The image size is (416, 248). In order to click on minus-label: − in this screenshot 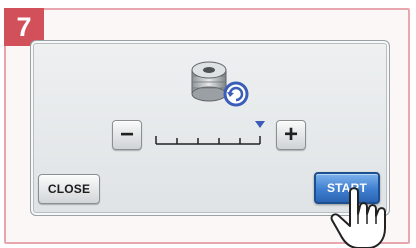, I will do `click(126, 134)`.